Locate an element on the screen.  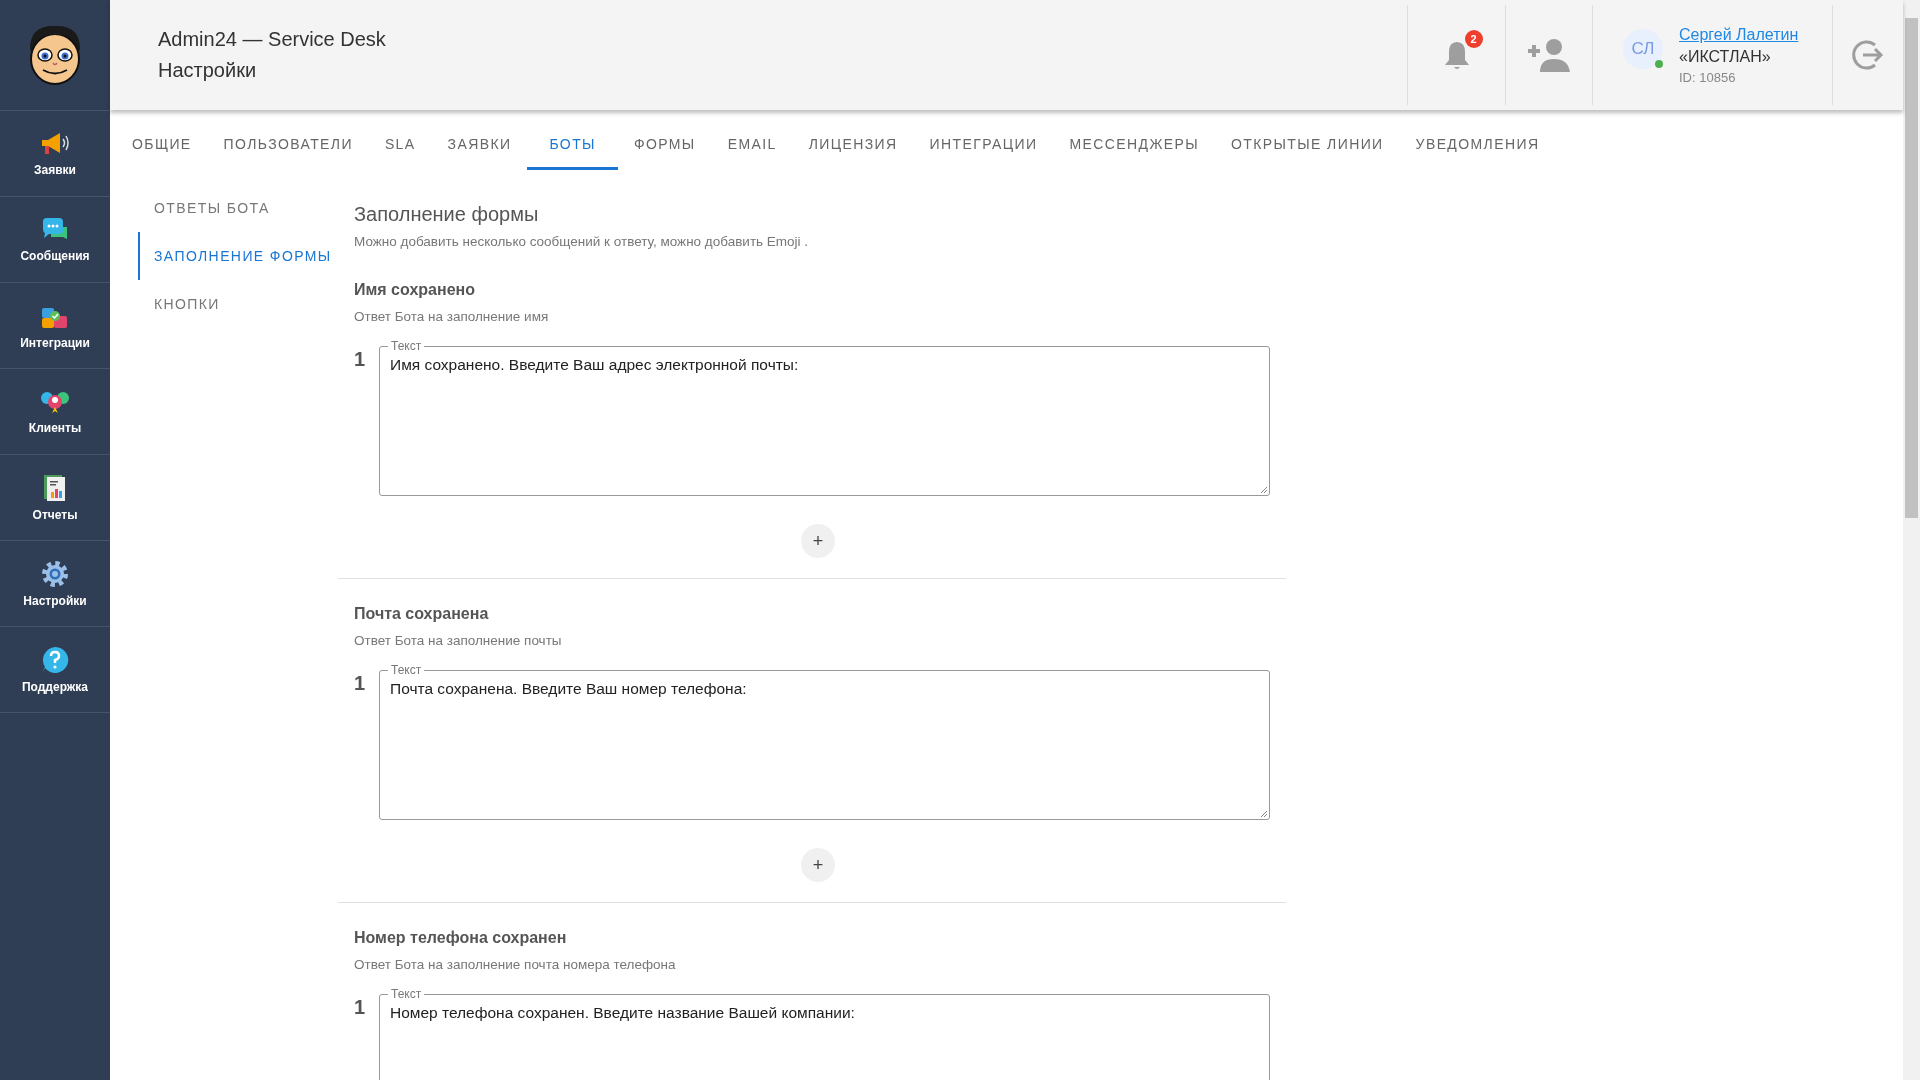
sidebar-item: Отчеты is located at coordinates (55, 498).